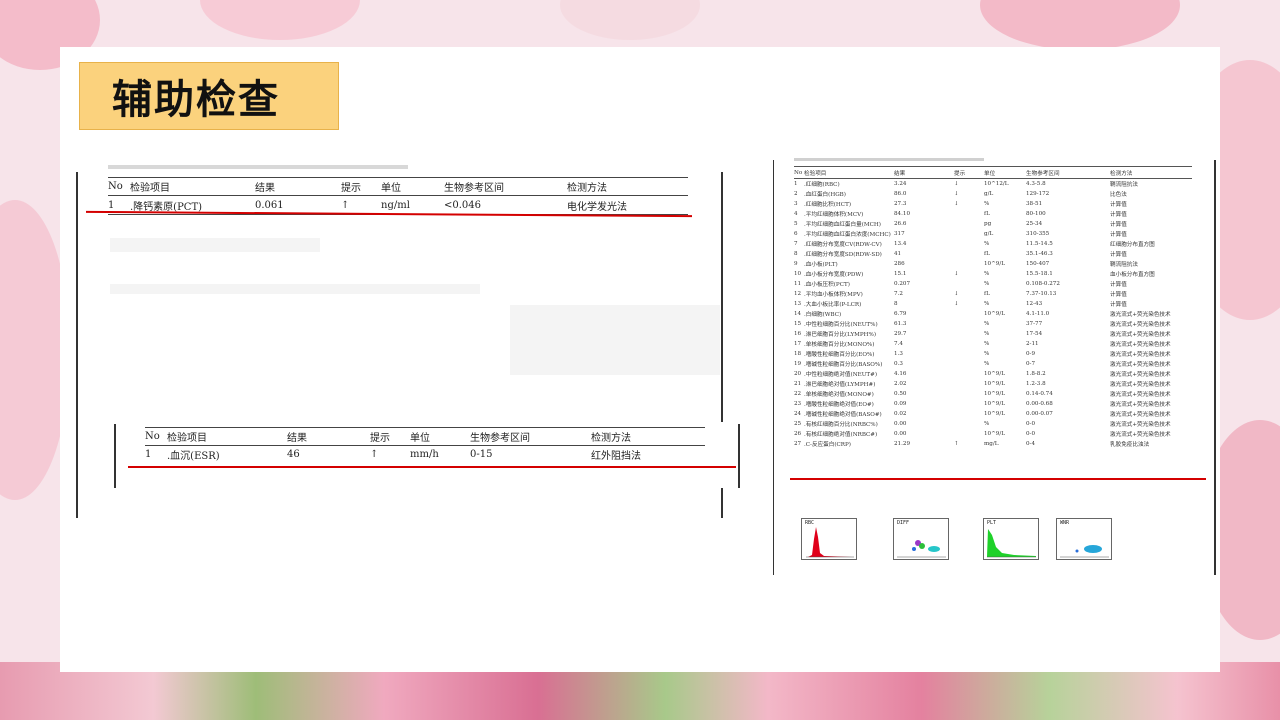 This screenshot has height=720, width=1280. I want to click on cell-range: 4.1-11.0, so click(1038, 313).